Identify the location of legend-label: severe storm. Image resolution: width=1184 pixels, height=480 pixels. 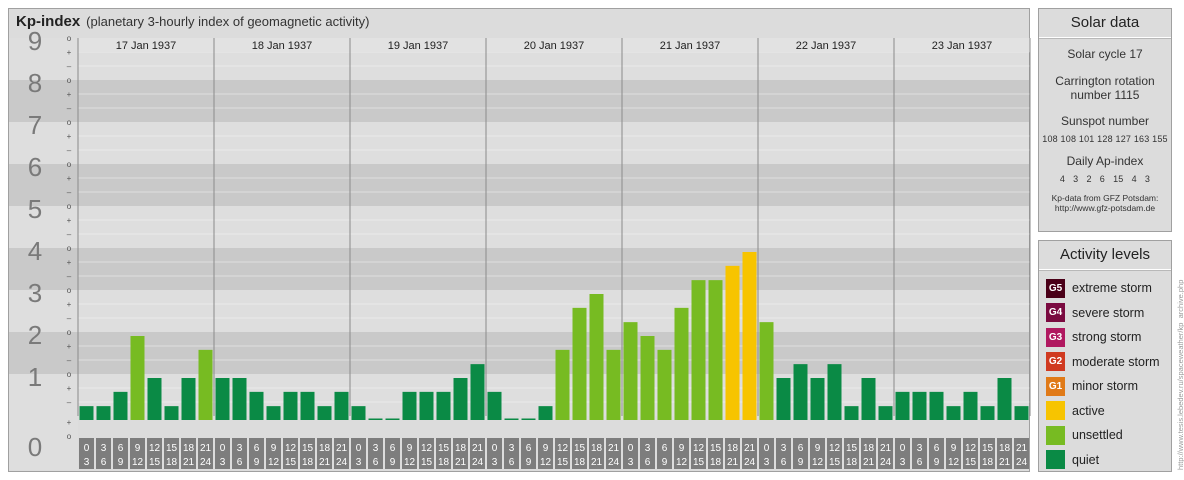
(1108, 312).